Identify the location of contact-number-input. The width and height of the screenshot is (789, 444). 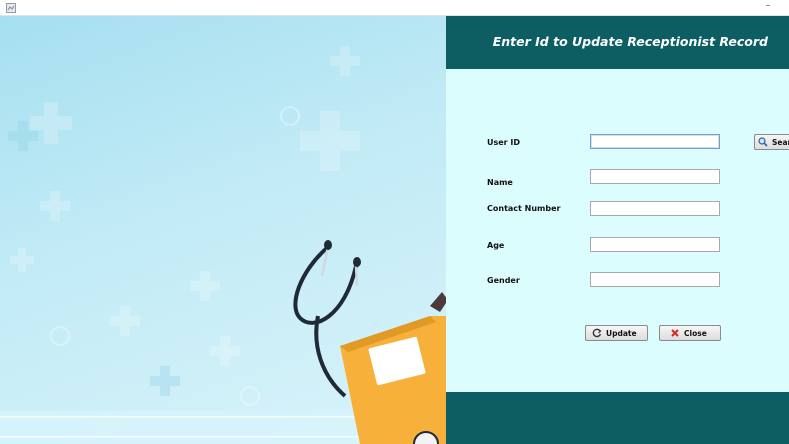
(655, 208).